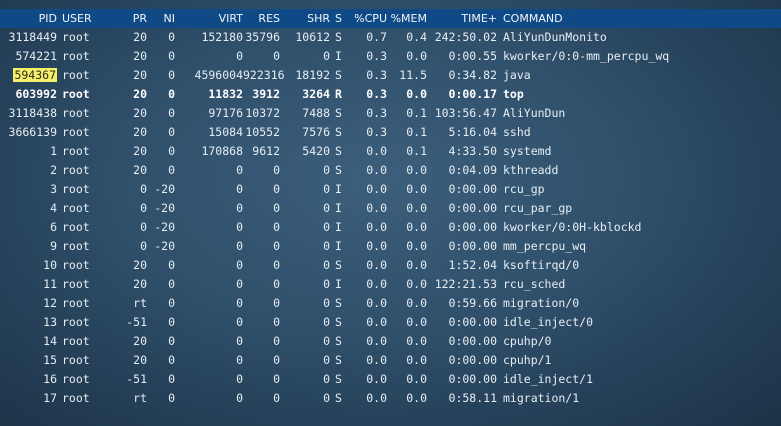  I want to click on process-command: rcu_gp, so click(524, 189).